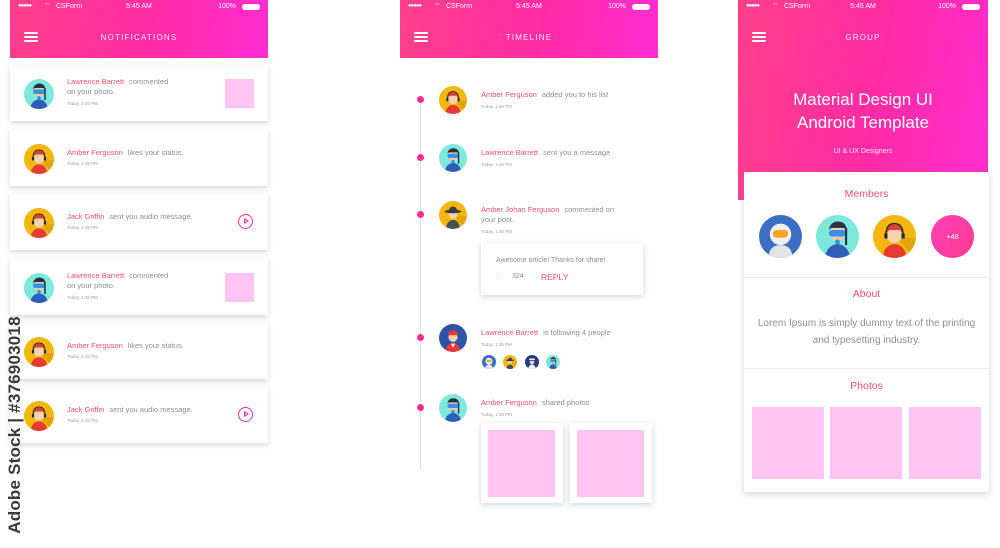  Describe the element at coordinates (554, 277) in the screenshot. I see `reply-button: REPLY` at that location.